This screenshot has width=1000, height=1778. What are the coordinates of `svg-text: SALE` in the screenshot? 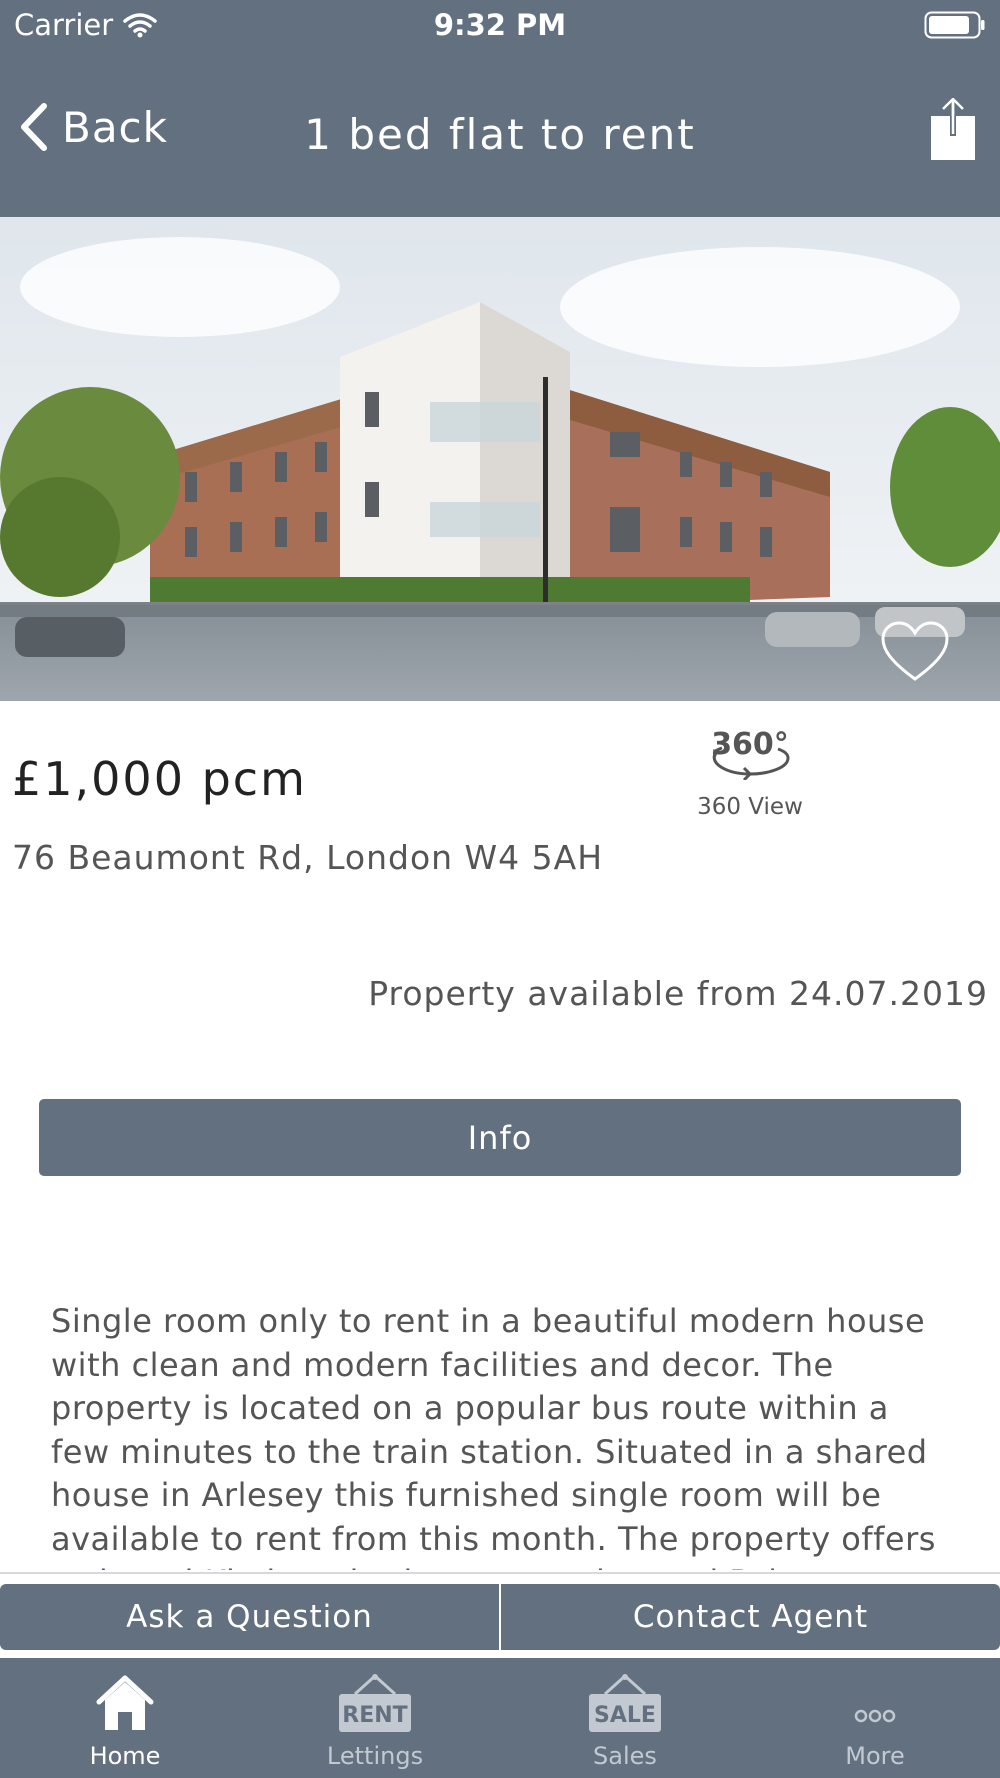 It's located at (625, 1715).